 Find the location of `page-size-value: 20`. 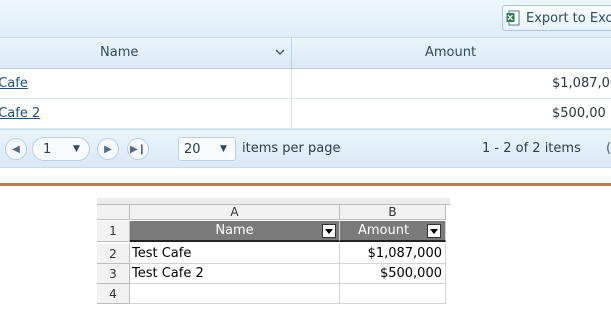

page-size-value: 20 is located at coordinates (192, 149).